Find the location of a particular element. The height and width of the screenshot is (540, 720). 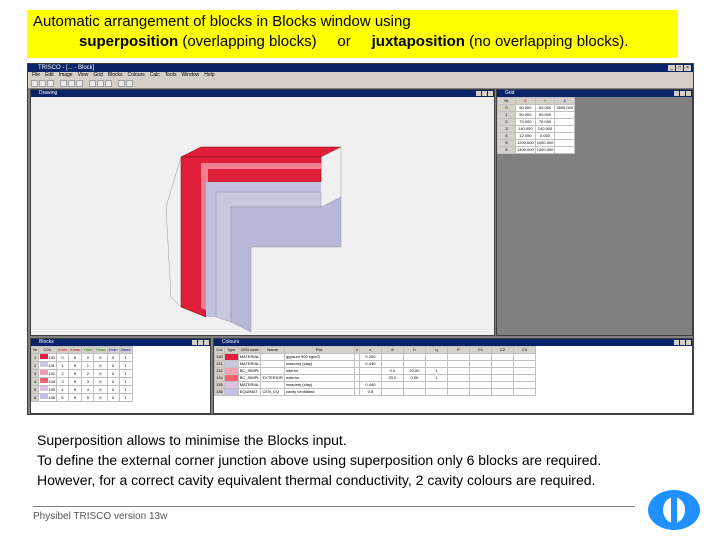

table-row: 1 130 0 6 0 6 0 1 is located at coordinates (82, 357).